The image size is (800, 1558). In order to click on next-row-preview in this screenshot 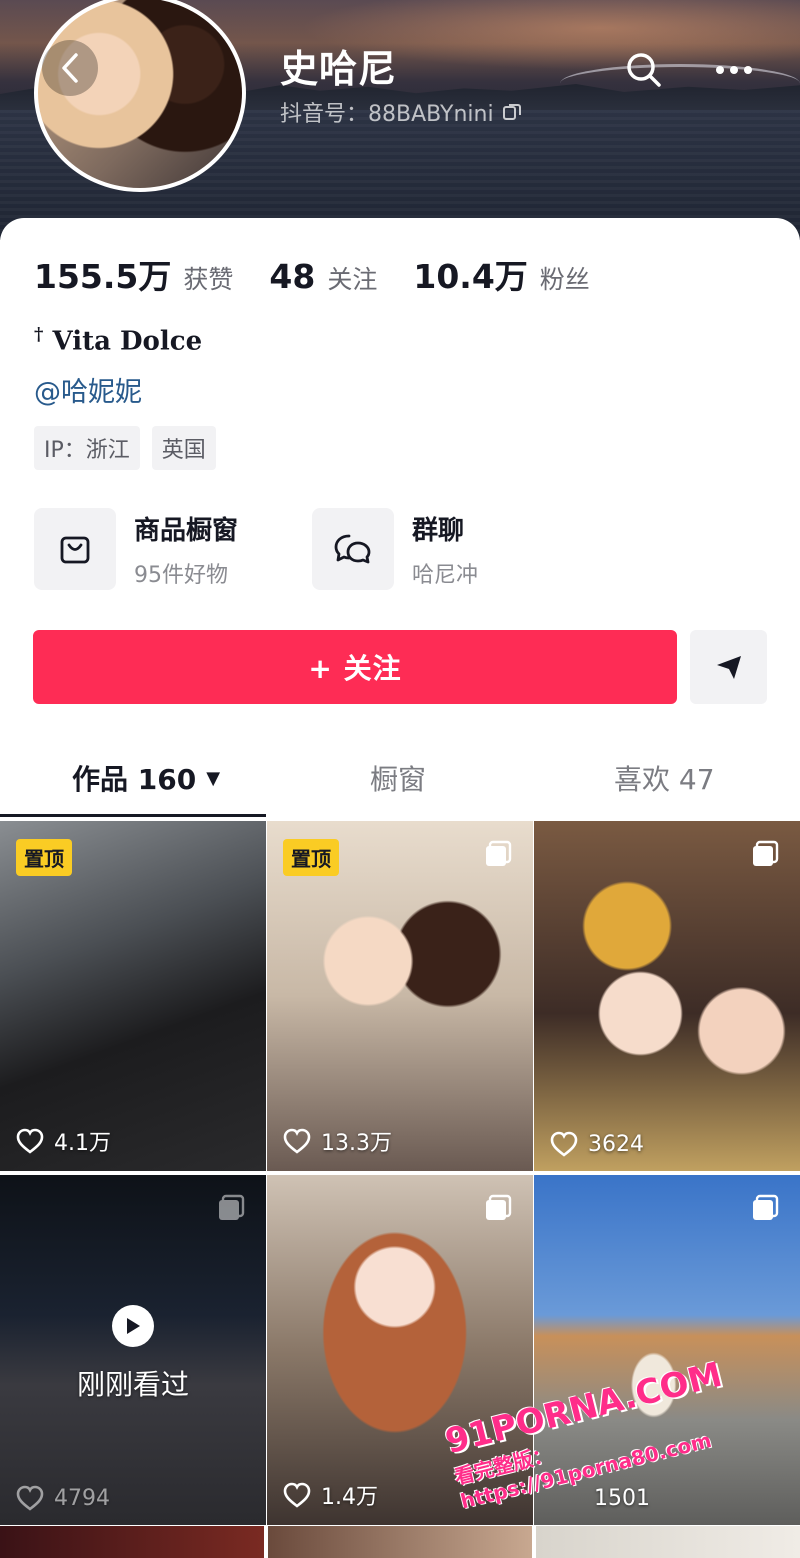, I will do `click(400, 1542)`.